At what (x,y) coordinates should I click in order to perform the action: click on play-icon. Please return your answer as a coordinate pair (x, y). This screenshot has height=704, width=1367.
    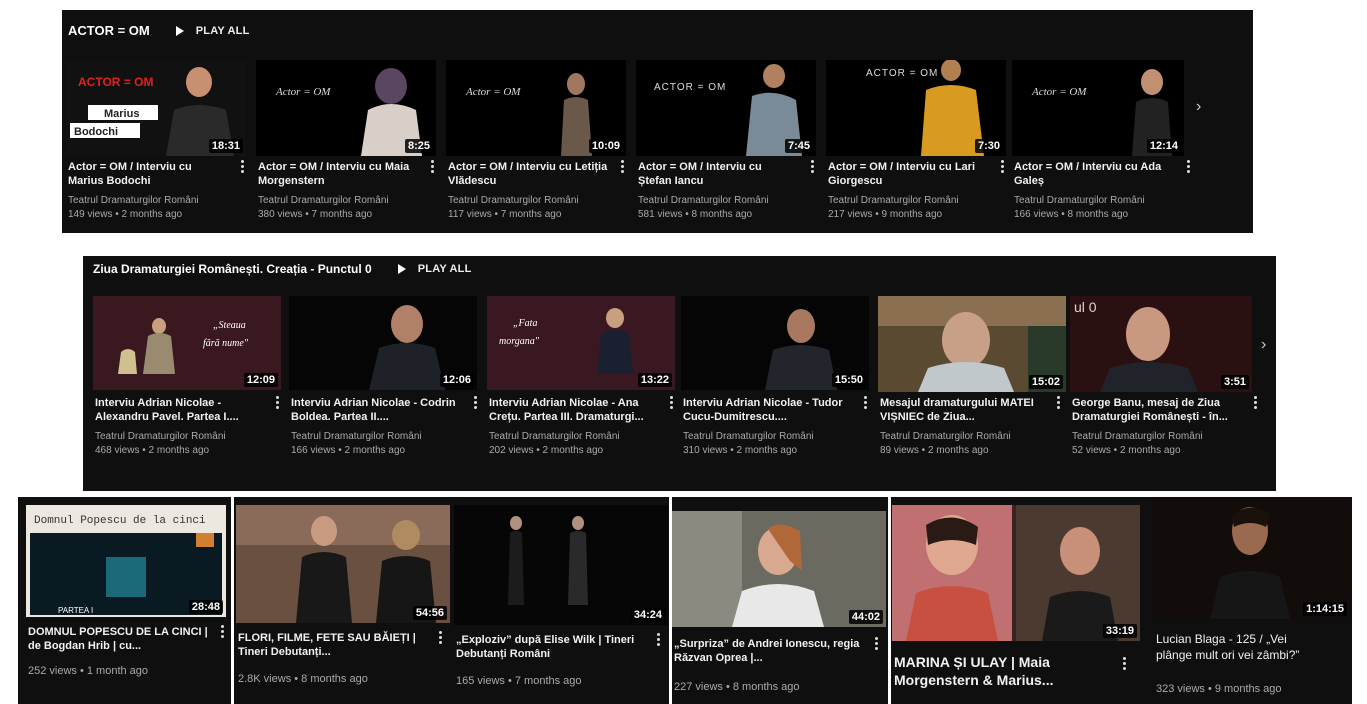
    Looking at the image, I should click on (179, 30).